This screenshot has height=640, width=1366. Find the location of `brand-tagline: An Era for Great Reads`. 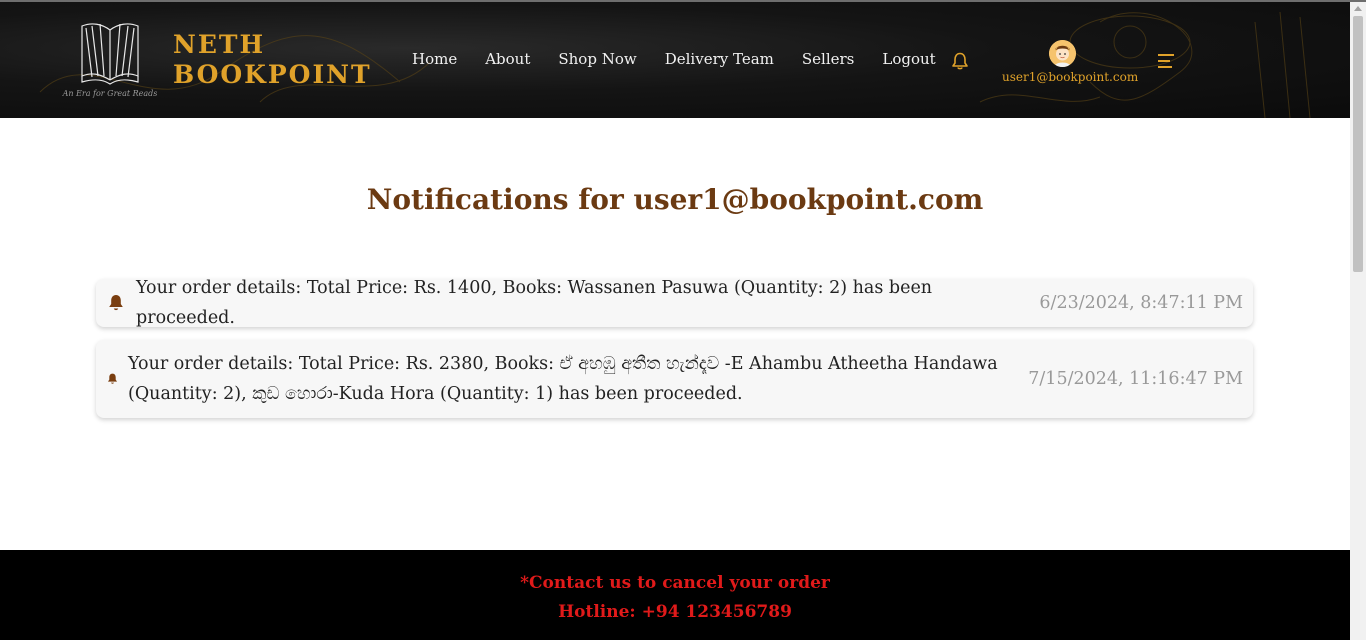

brand-tagline: An Era for Great Reads is located at coordinates (110, 93).